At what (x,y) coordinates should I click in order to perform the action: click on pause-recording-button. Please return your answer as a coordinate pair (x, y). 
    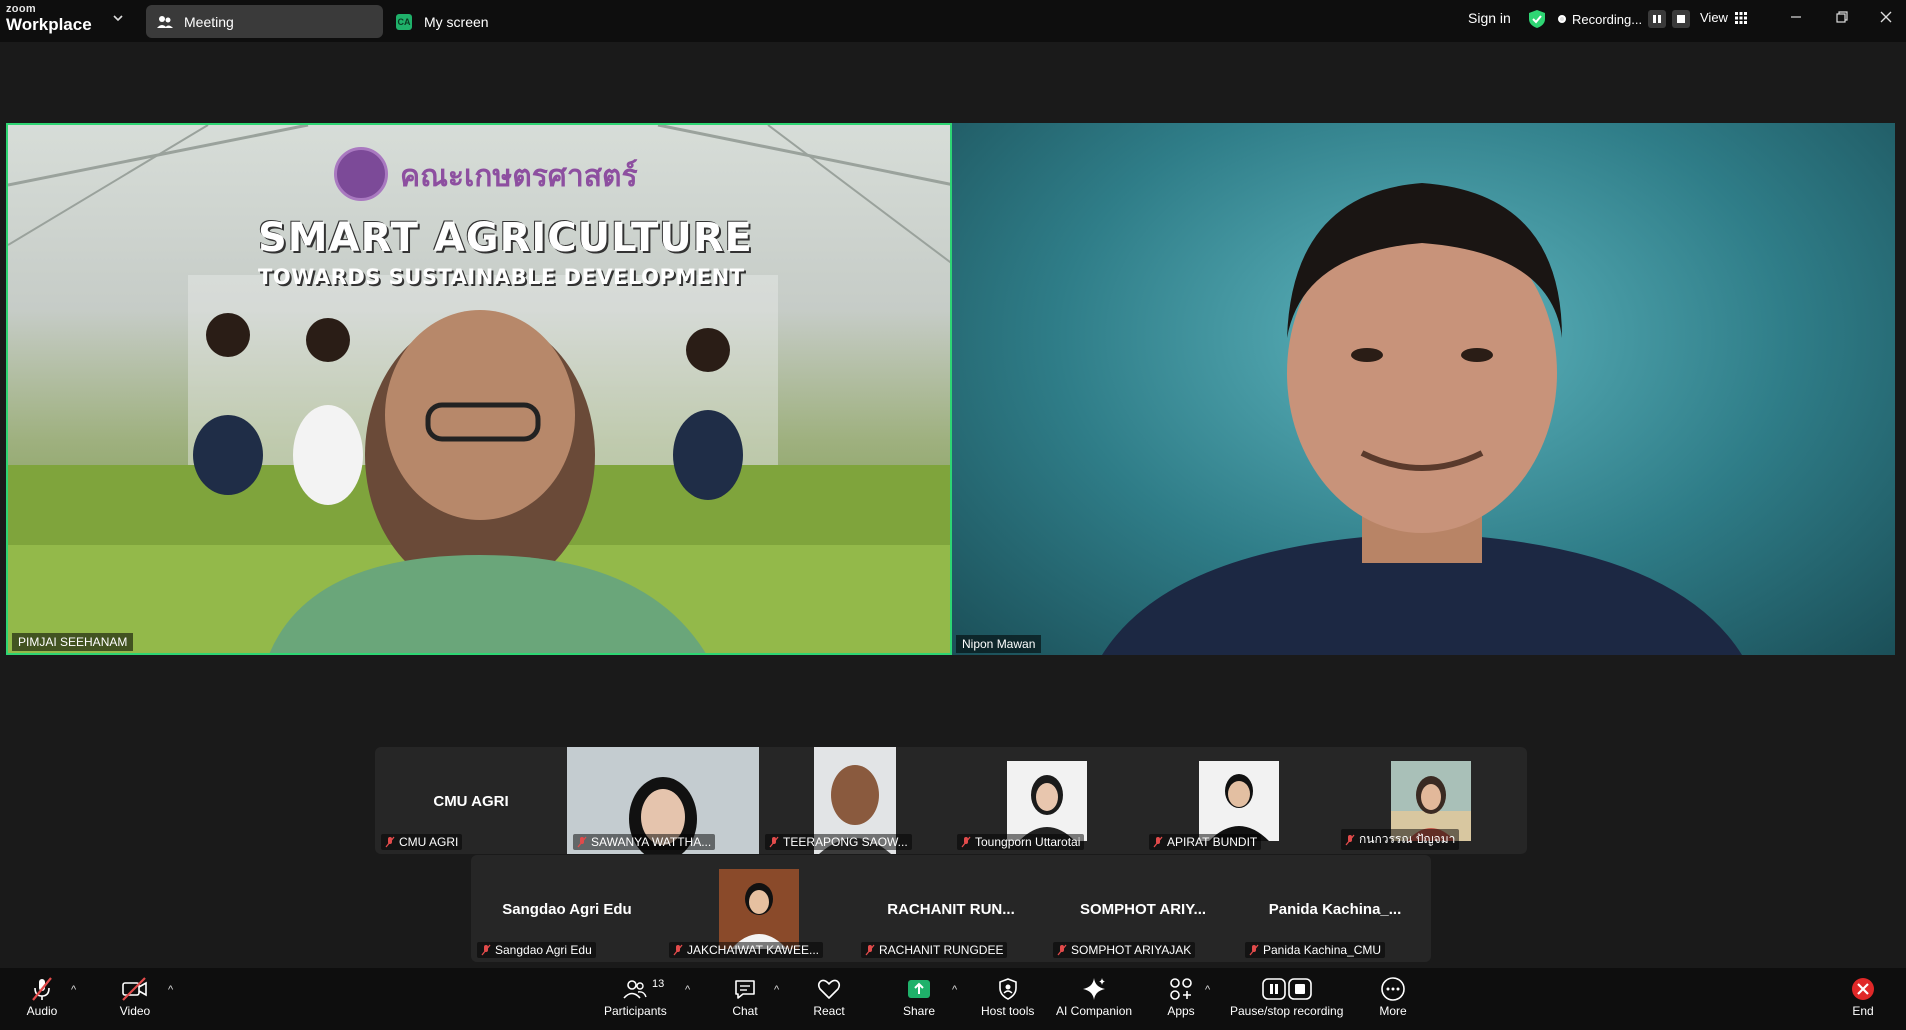
    Looking at the image, I should click on (1657, 19).